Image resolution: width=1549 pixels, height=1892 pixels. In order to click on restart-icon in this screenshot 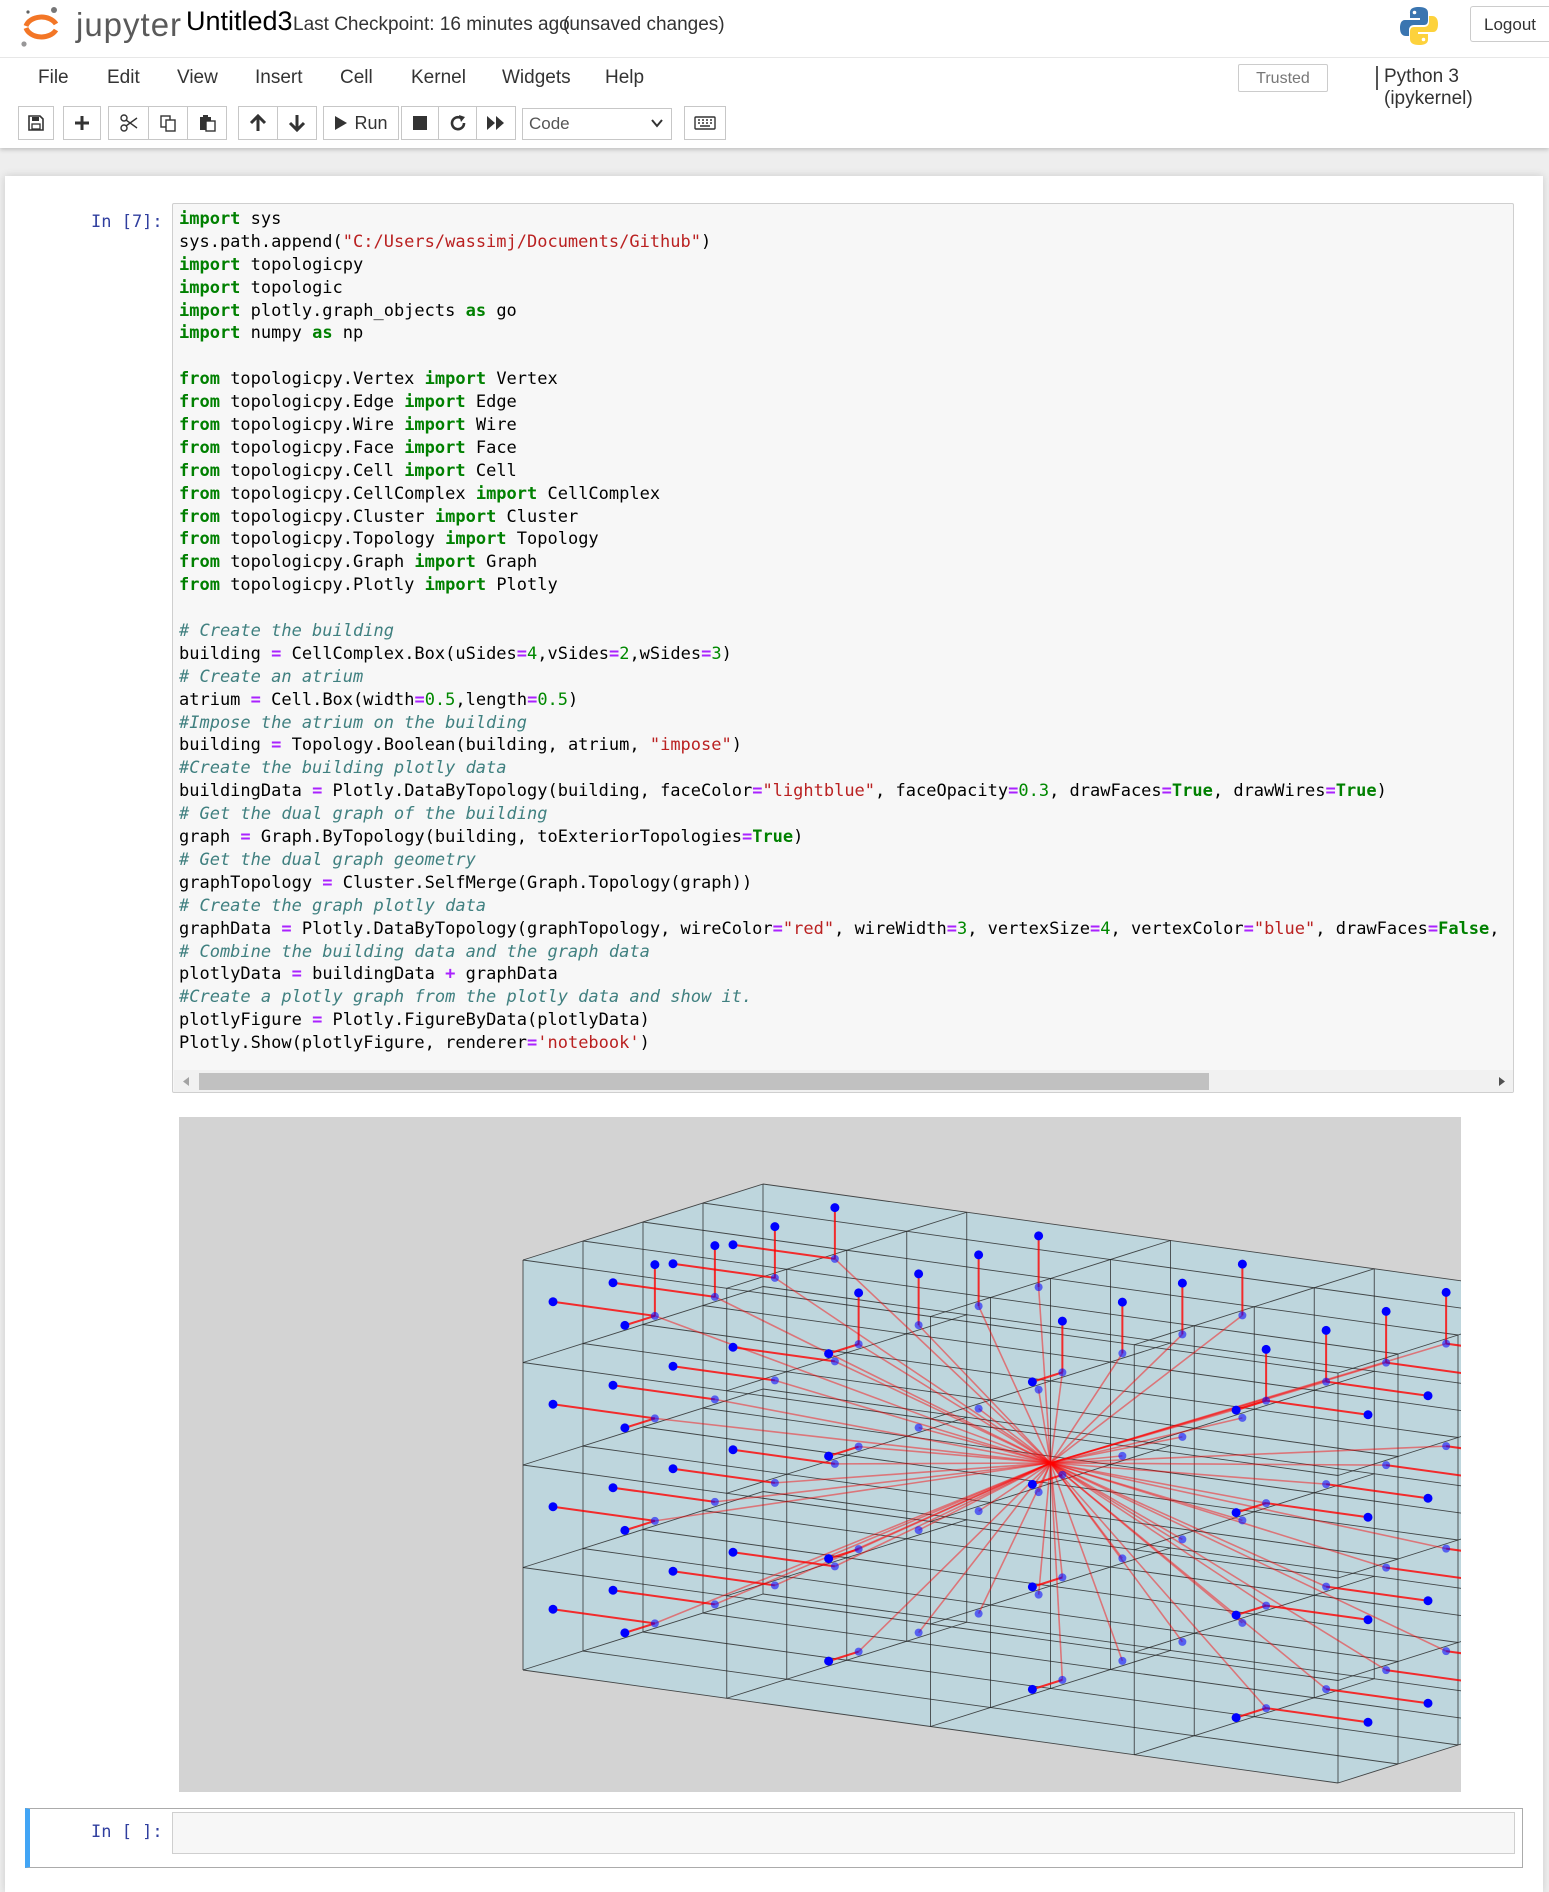, I will do `click(457, 123)`.